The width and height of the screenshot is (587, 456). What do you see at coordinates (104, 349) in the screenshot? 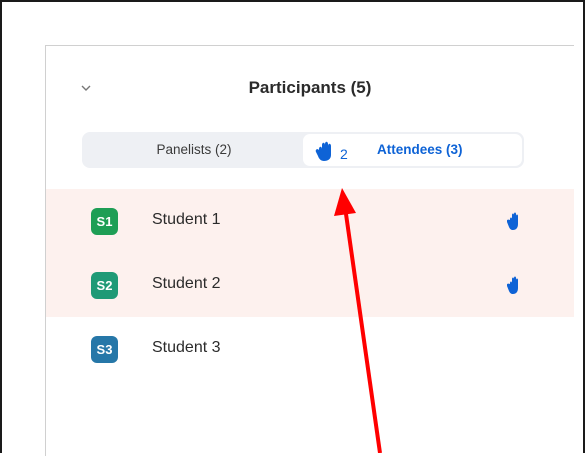
I see `avatar: S3` at bounding box center [104, 349].